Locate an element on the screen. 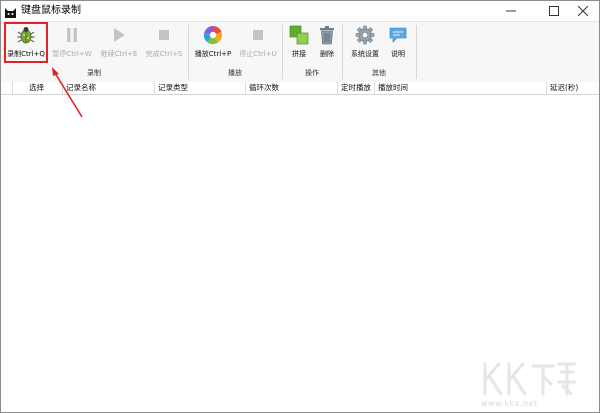 This screenshot has height=413, width=600. record-group: 录制Ctrl+Q 暂停Ctrl+W 继续Ctrl+E 完成Ctrl+S 录制 is located at coordinates (94, 54).